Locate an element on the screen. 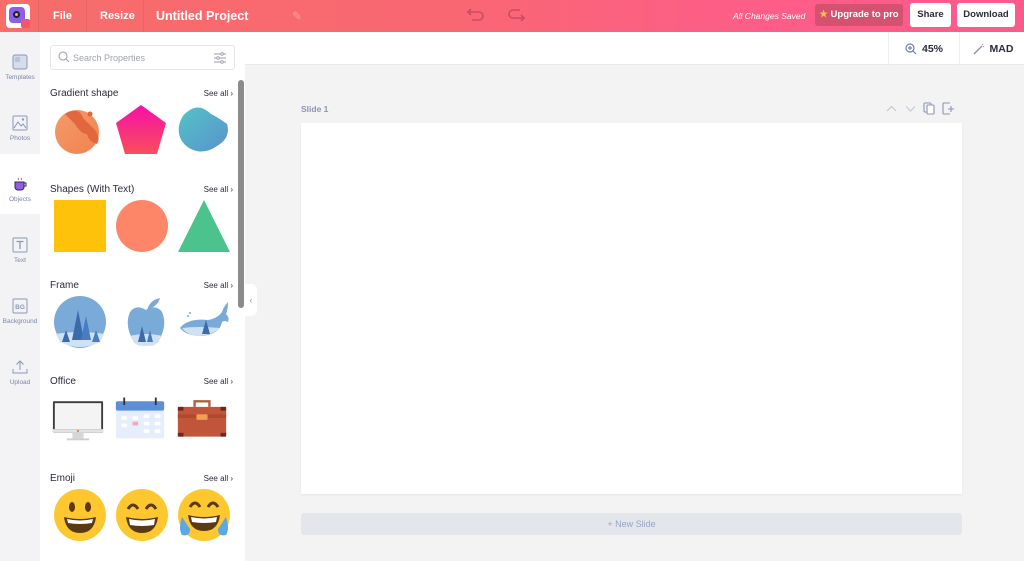  template-icon is located at coordinates (20, 62).